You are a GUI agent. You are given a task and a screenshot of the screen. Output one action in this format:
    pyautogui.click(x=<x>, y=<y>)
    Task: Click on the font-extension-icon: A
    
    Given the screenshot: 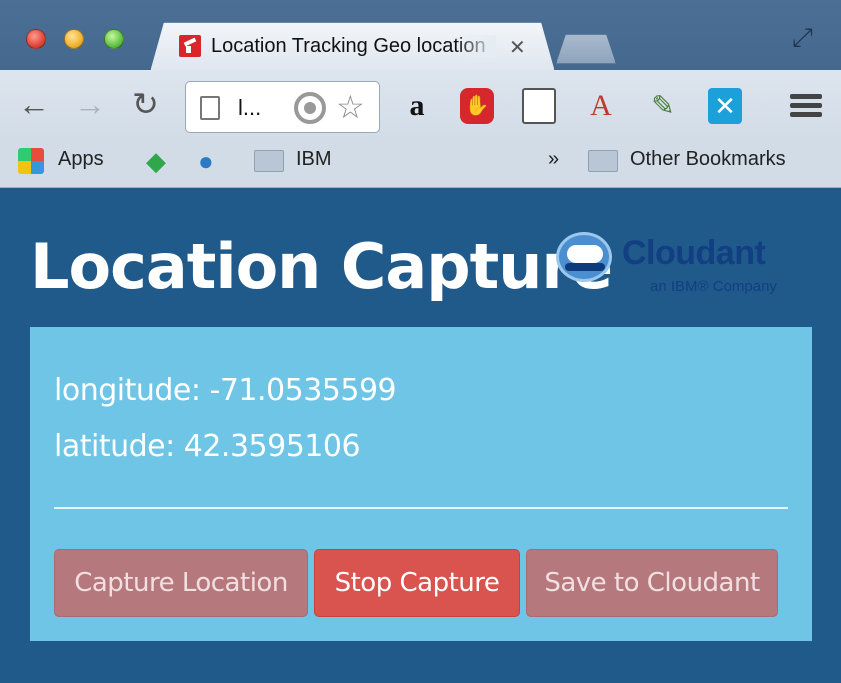 What is the action you would take?
    pyautogui.click(x=601, y=106)
    